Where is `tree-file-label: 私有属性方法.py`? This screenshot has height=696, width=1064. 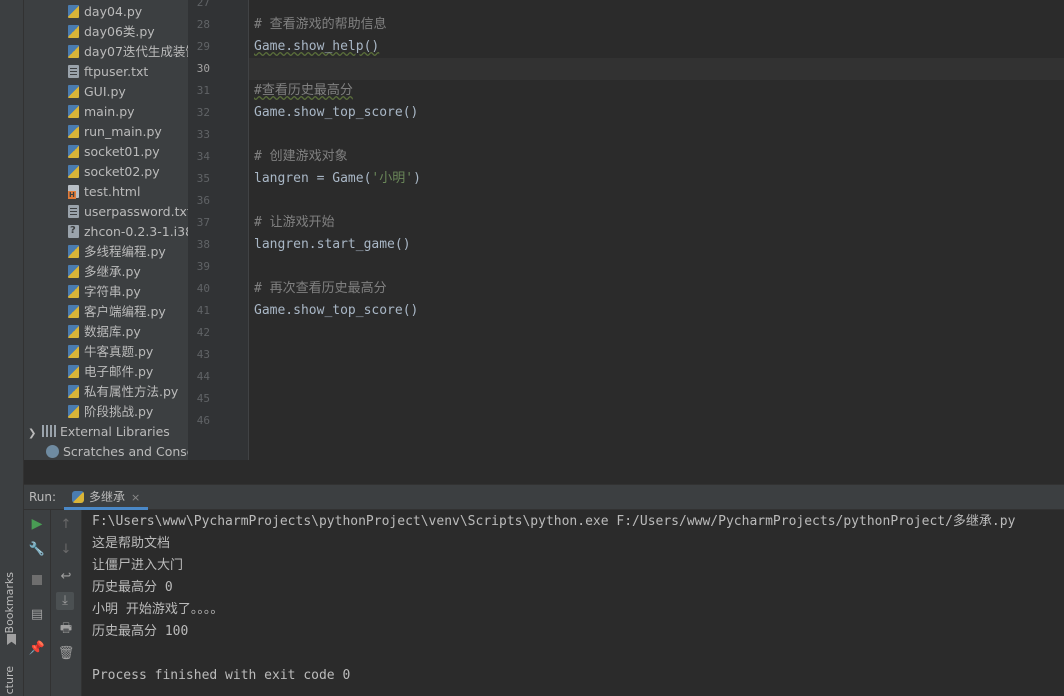 tree-file-label: 私有属性方法.py is located at coordinates (131, 391).